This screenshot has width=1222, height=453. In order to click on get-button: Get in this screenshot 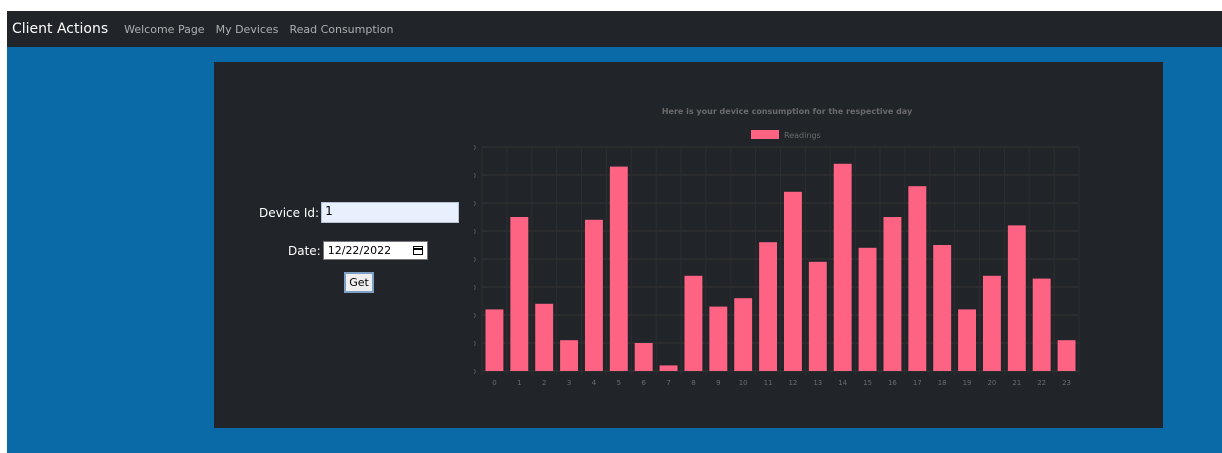, I will do `click(359, 282)`.